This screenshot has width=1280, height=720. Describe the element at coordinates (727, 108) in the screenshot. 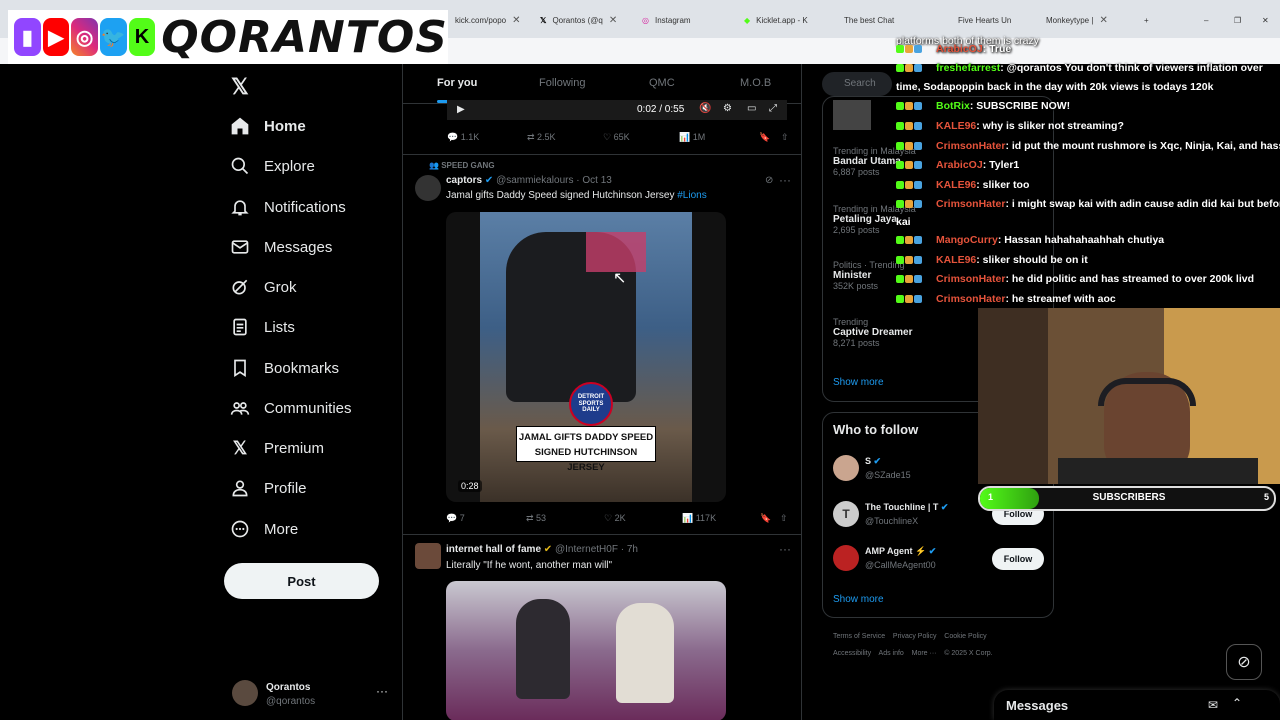

I see `settings-icon: ⚙` at that location.